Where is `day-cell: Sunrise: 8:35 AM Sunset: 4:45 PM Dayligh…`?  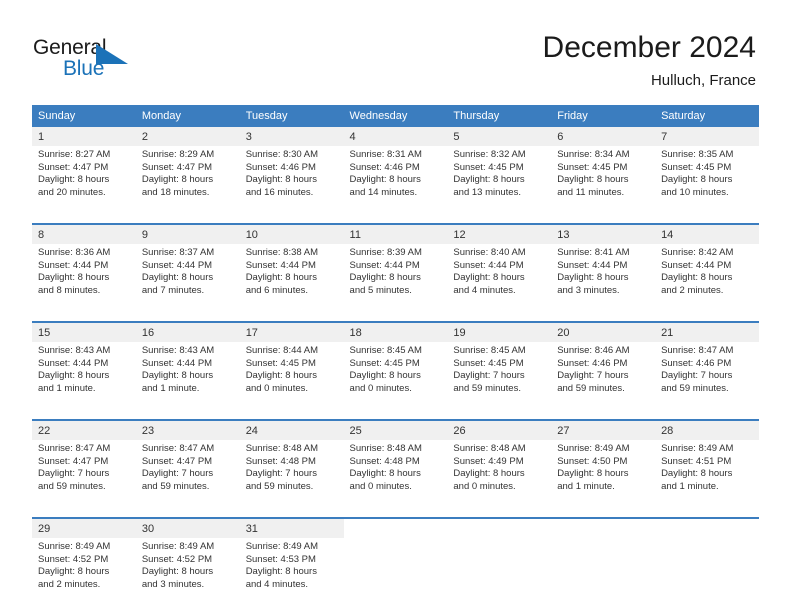
day-cell: Sunrise: 8:35 AM Sunset: 4:45 PM Dayligh… is located at coordinates (707, 185).